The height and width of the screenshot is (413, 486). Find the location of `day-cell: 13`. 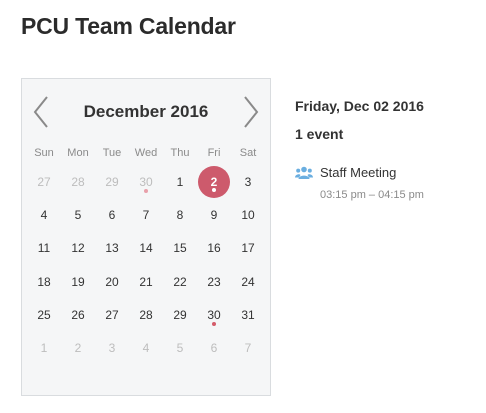

day-cell: 13 is located at coordinates (112, 248).